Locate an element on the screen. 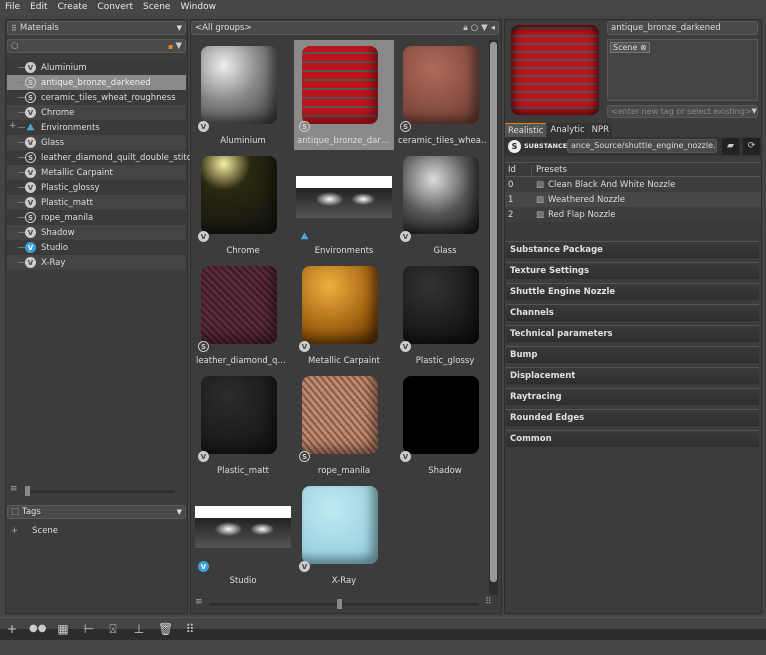 The height and width of the screenshot is (655, 766). material-thumbnail: Sceramic_tiles_wheat_roughness is located at coordinates (441, 95).